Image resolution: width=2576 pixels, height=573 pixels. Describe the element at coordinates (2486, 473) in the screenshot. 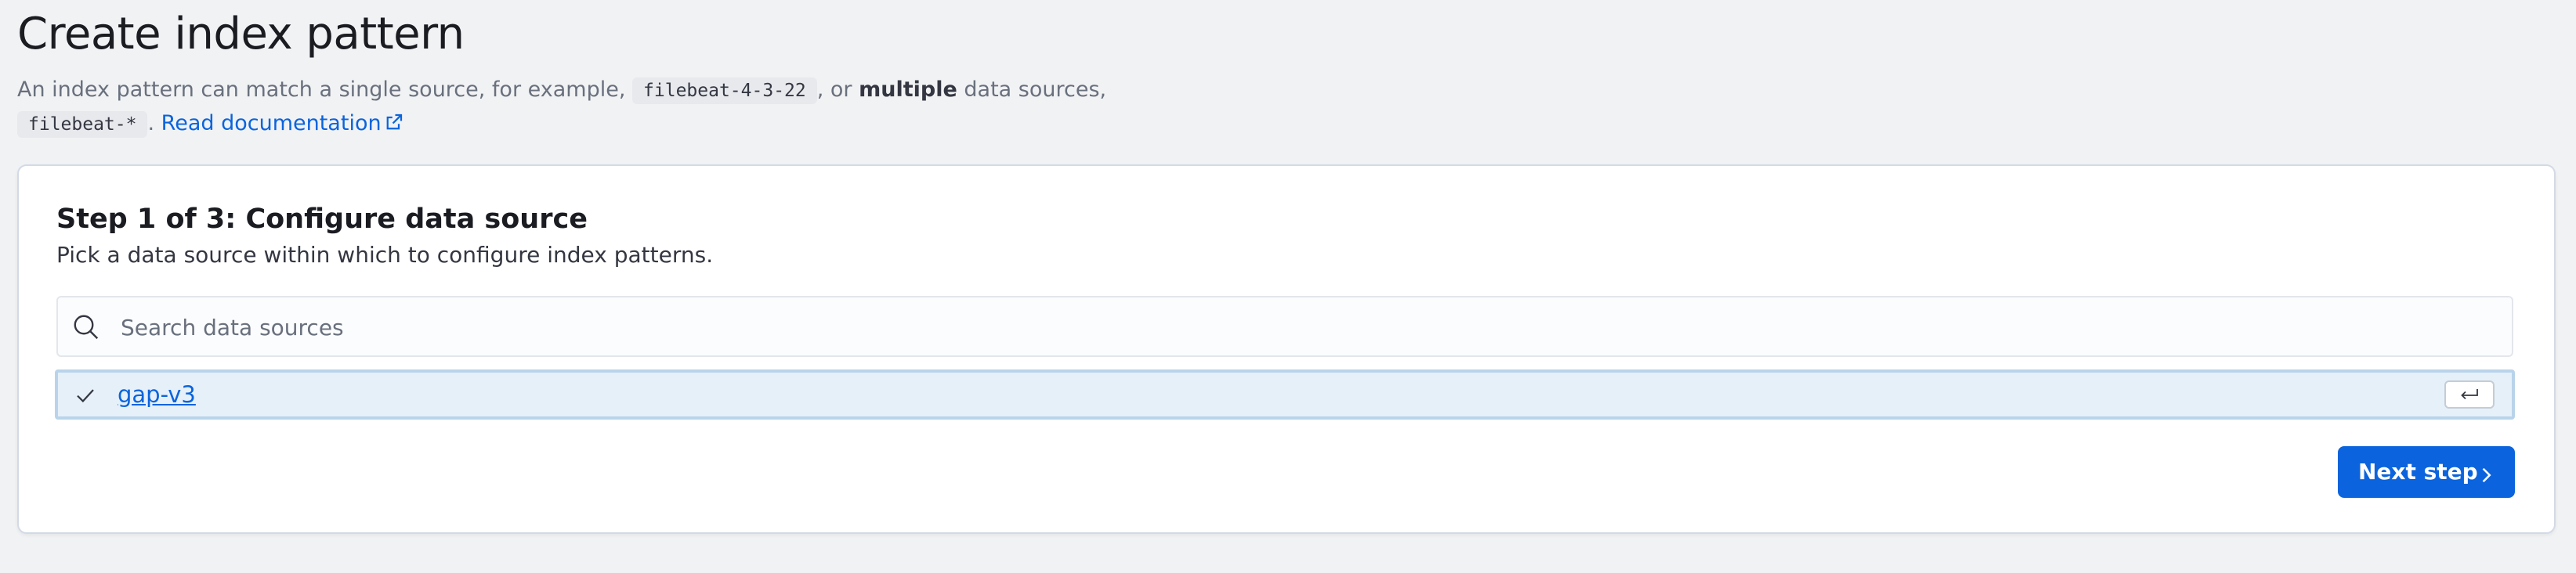

I see `chevron-right-icon` at that location.